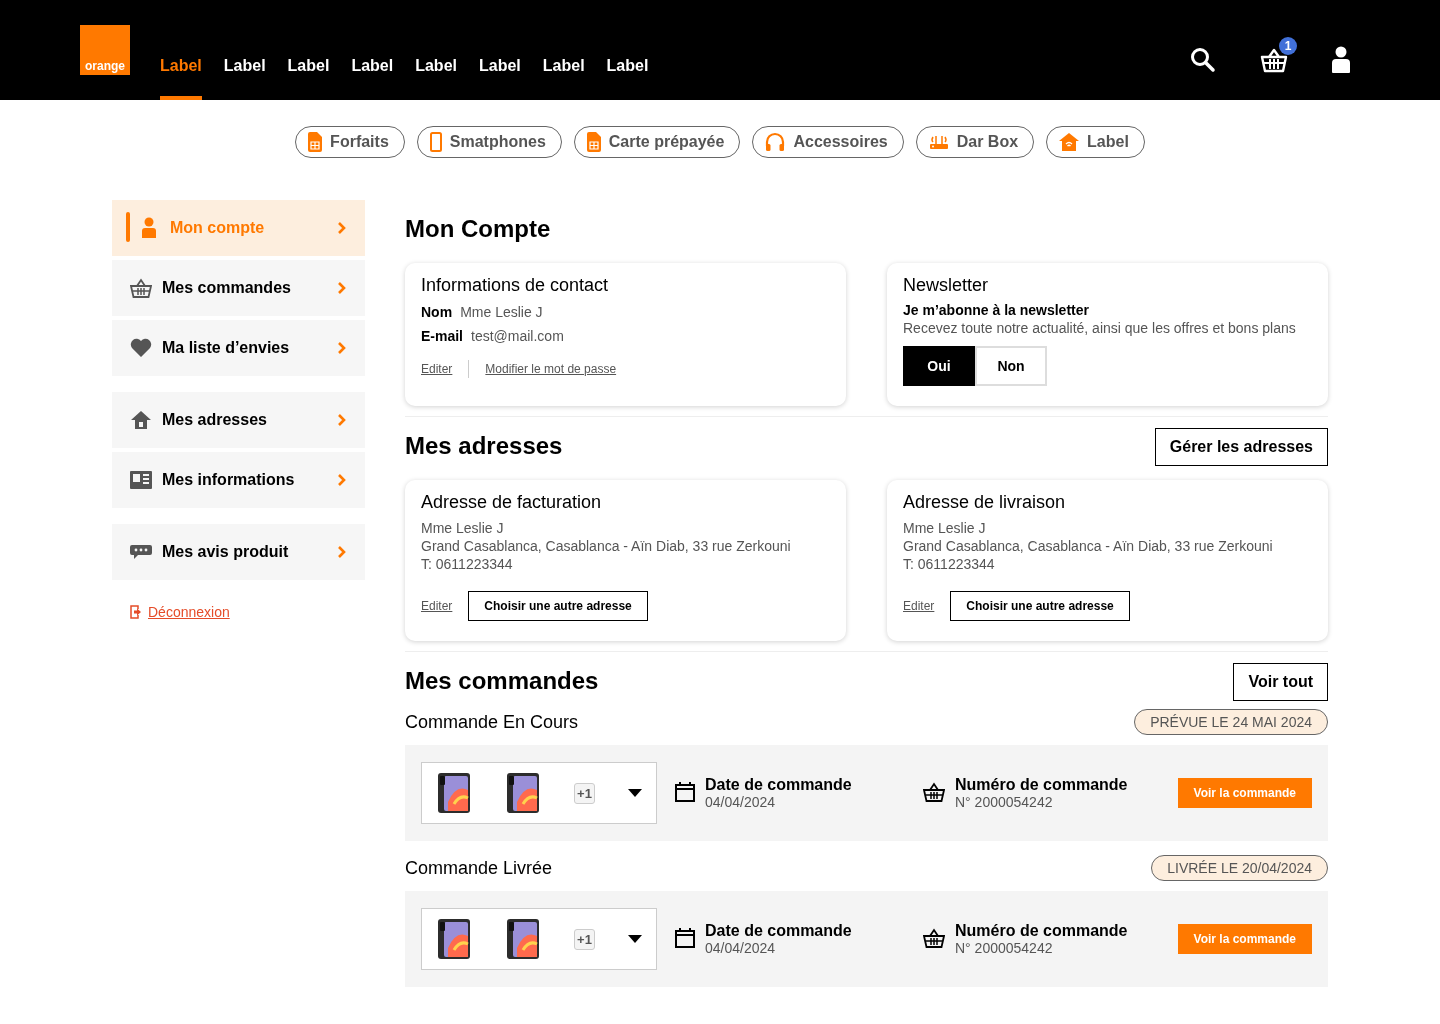 The height and width of the screenshot is (1024, 1440). What do you see at coordinates (479, 868) in the screenshot?
I see `order-title: Commande Livrée` at bounding box center [479, 868].